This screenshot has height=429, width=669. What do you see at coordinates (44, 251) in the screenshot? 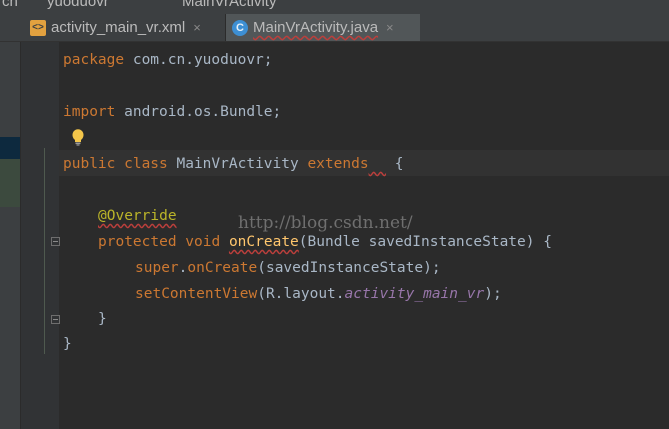
I see `gutter-scope-line` at bounding box center [44, 251].